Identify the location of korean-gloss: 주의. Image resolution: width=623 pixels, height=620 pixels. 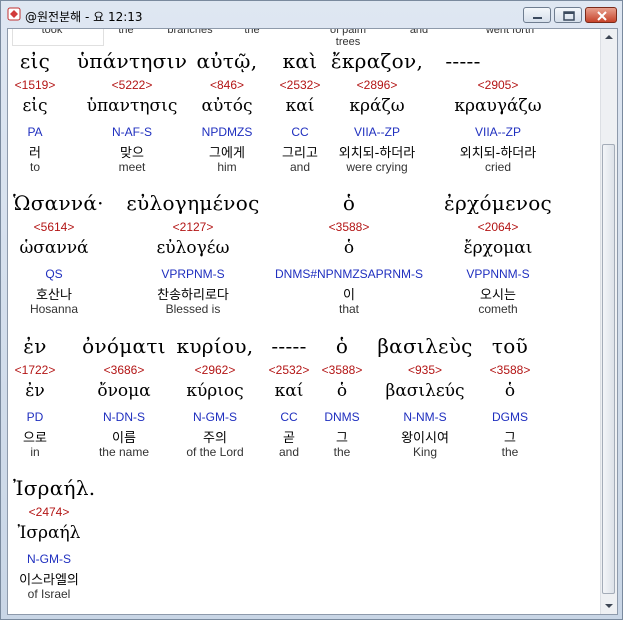
(215, 438).